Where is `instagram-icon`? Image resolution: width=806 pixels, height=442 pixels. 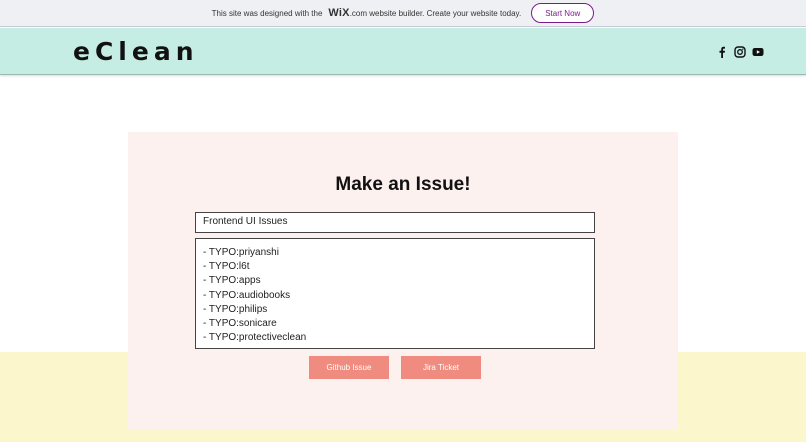 instagram-icon is located at coordinates (740, 51).